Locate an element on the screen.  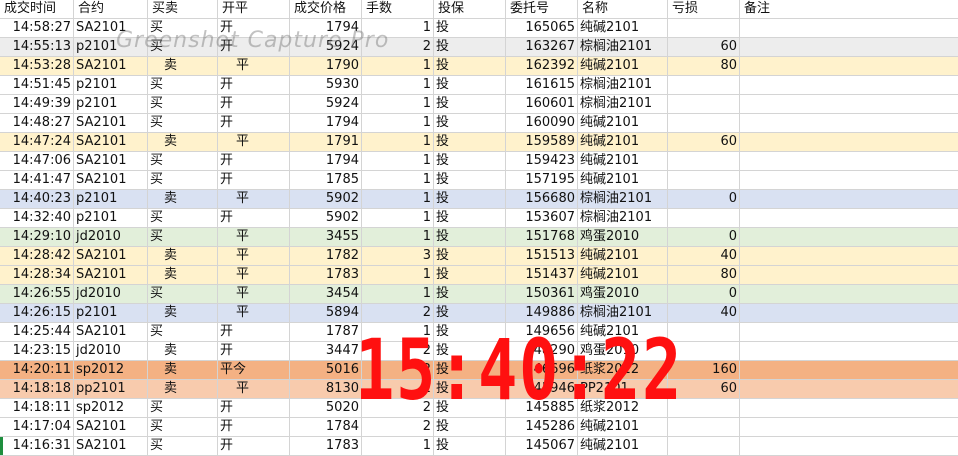
table-row: 14:18:11 sp2012 买开 5020 2 投 145885 纸浆2012 is located at coordinates (479, 408).